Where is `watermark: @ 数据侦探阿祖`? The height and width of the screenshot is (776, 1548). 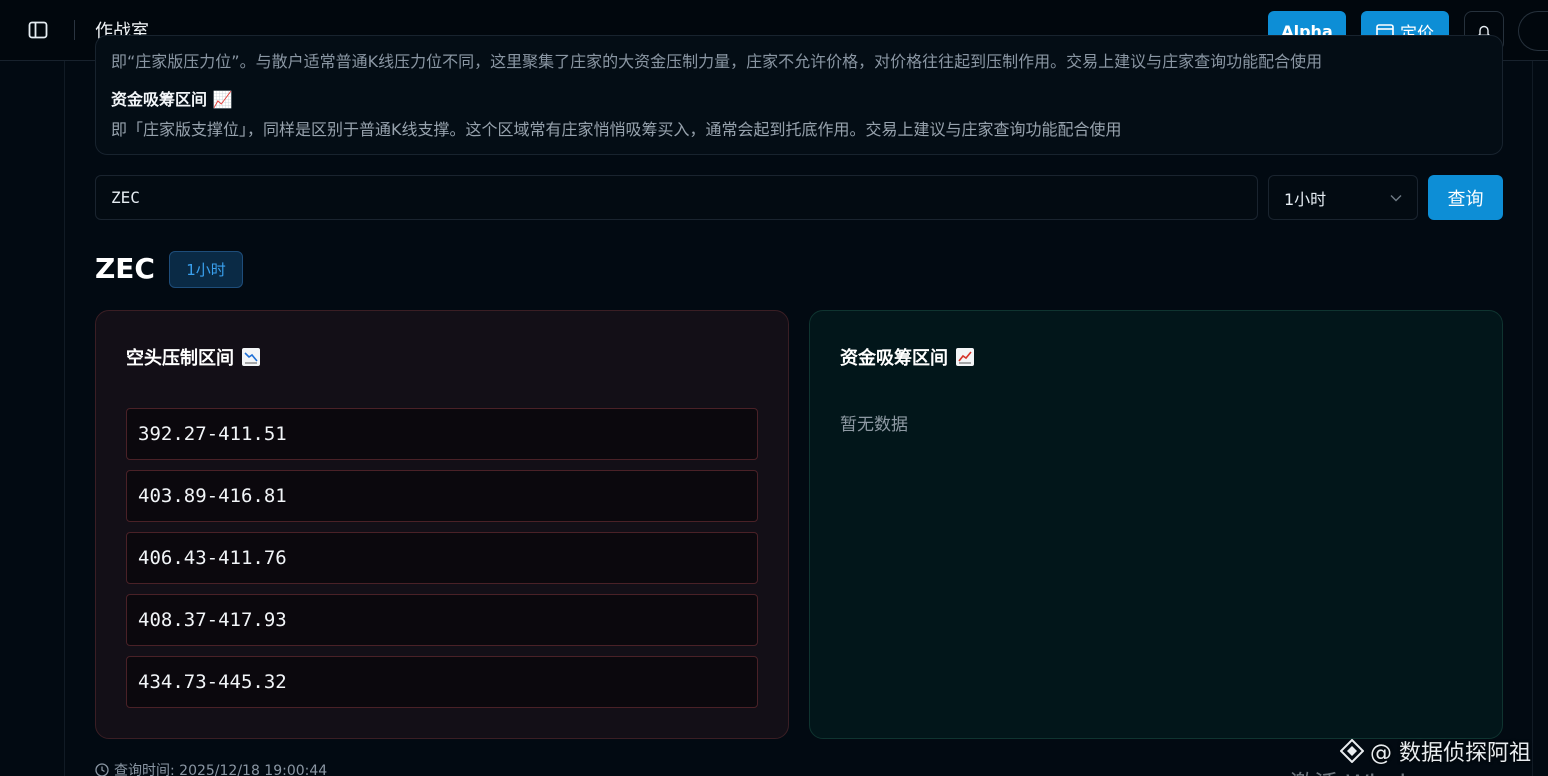
watermark: @ 数据侦探阿祖 is located at coordinates (1435, 751).